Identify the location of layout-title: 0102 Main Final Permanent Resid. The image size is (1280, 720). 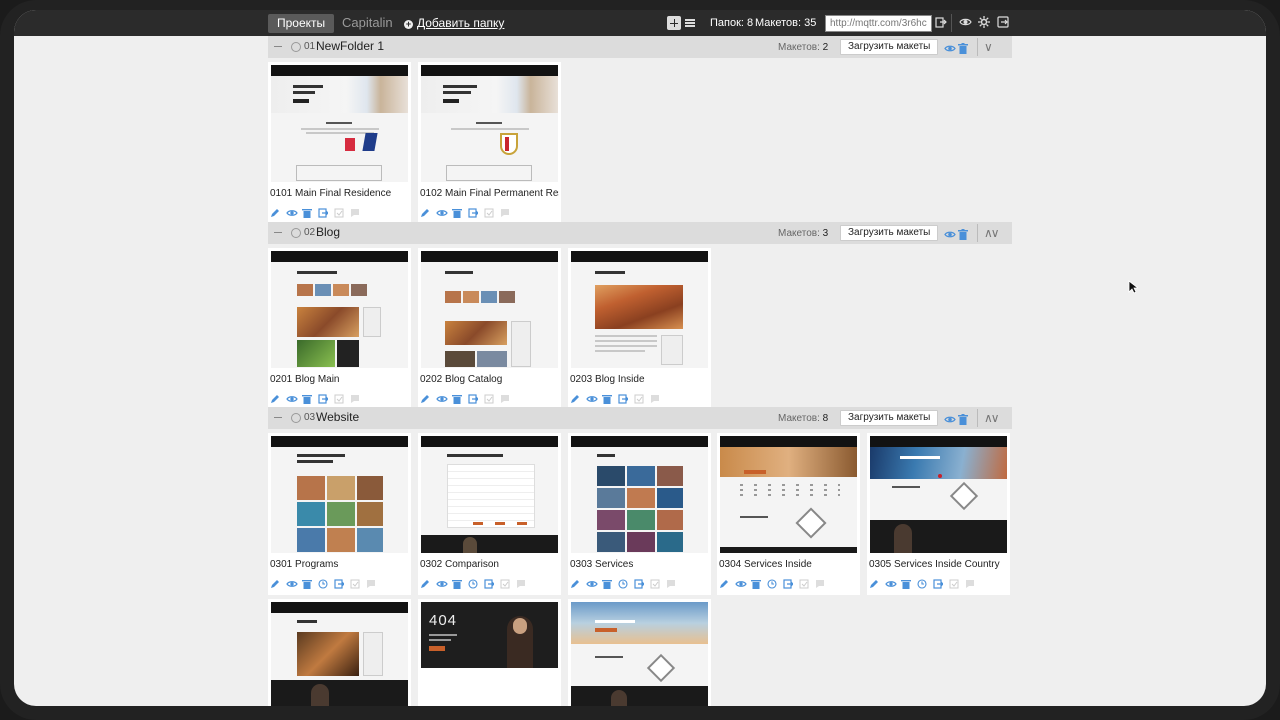
(489, 193).